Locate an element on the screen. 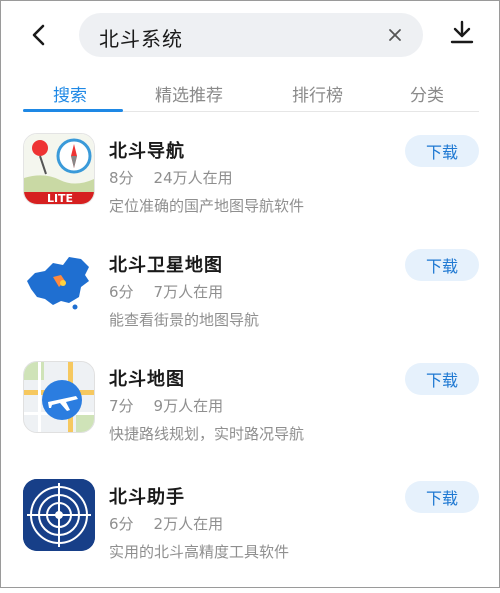 The height and width of the screenshot is (593, 500). clear-button is located at coordinates (395, 35).